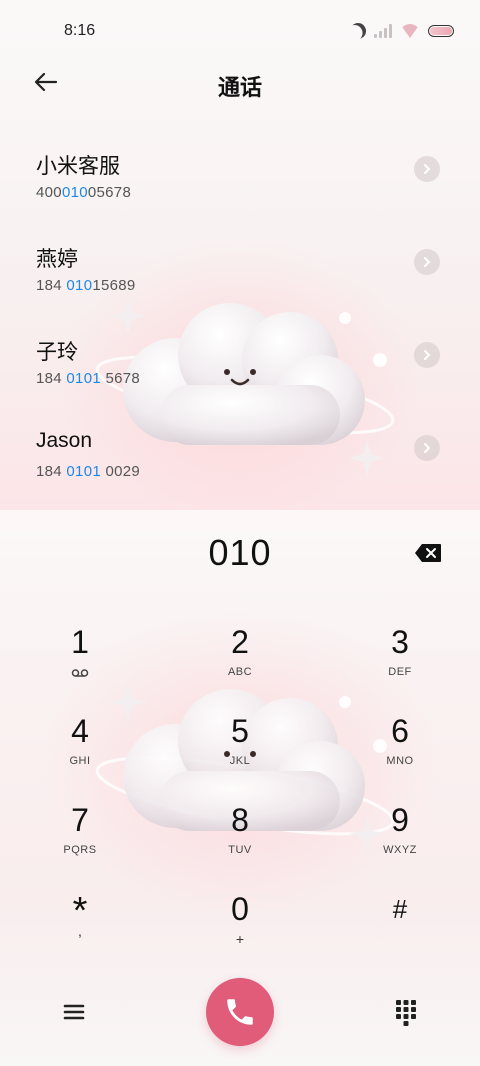 Image resolution: width=480 pixels, height=1066 pixels. What do you see at coordinates (441, 31) in the screenshot?
I see `battery-icon` at bounding box center [441, 31].